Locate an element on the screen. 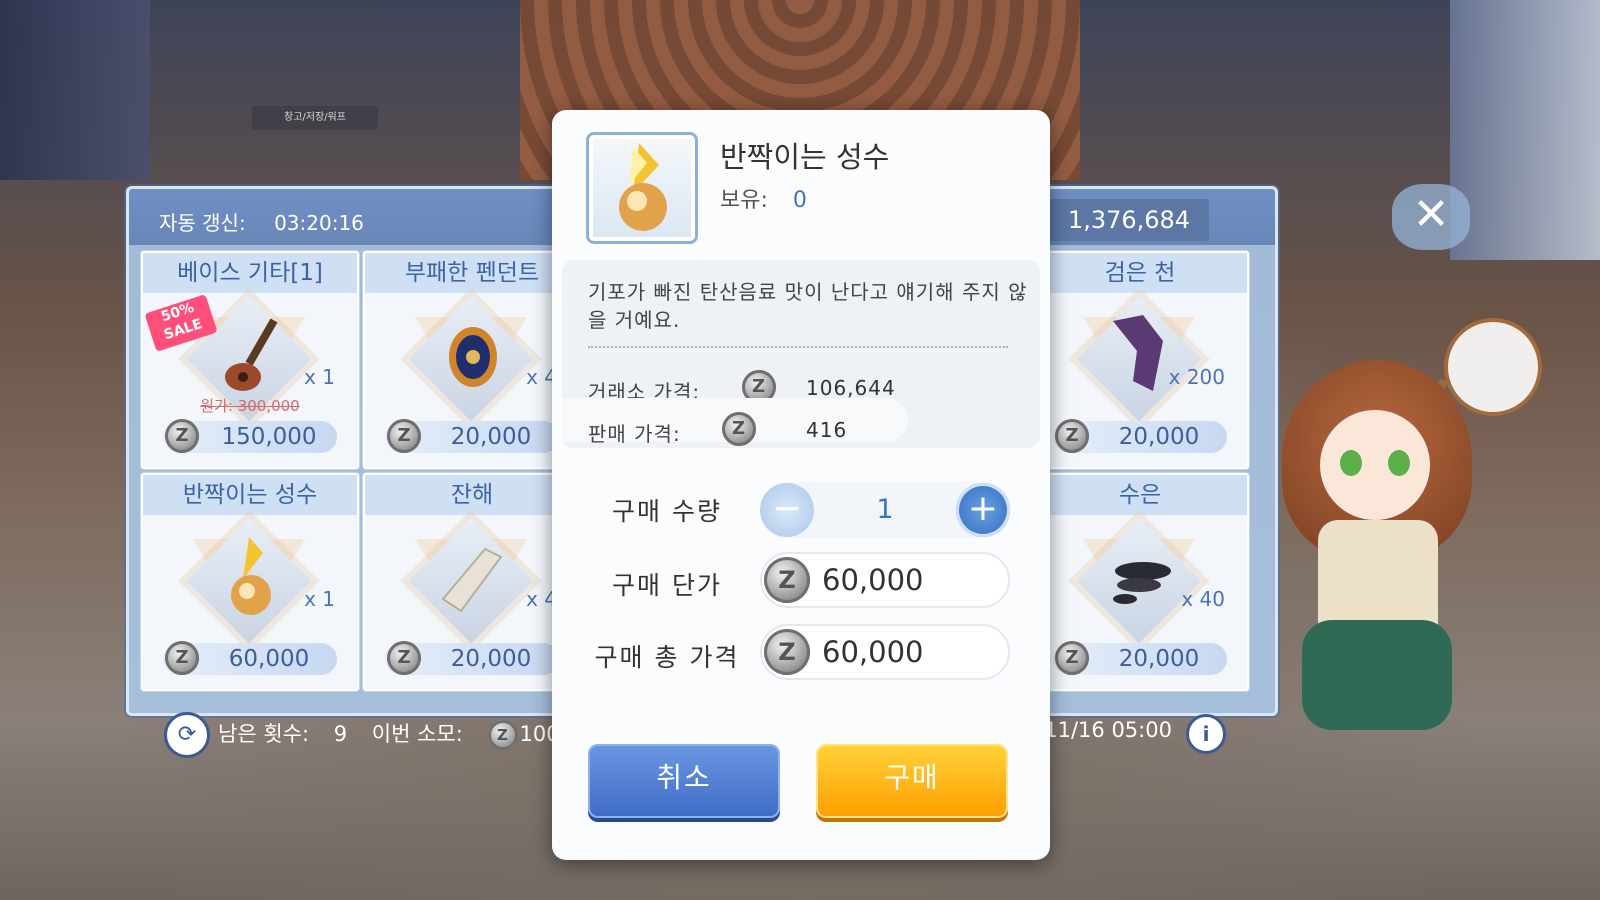 Image resolution: width=1600 pixels, height=900 pixels. remaining-info: 남은 횟수: 9 이번 소모: Z 100 is located at coordinates (398, 734).